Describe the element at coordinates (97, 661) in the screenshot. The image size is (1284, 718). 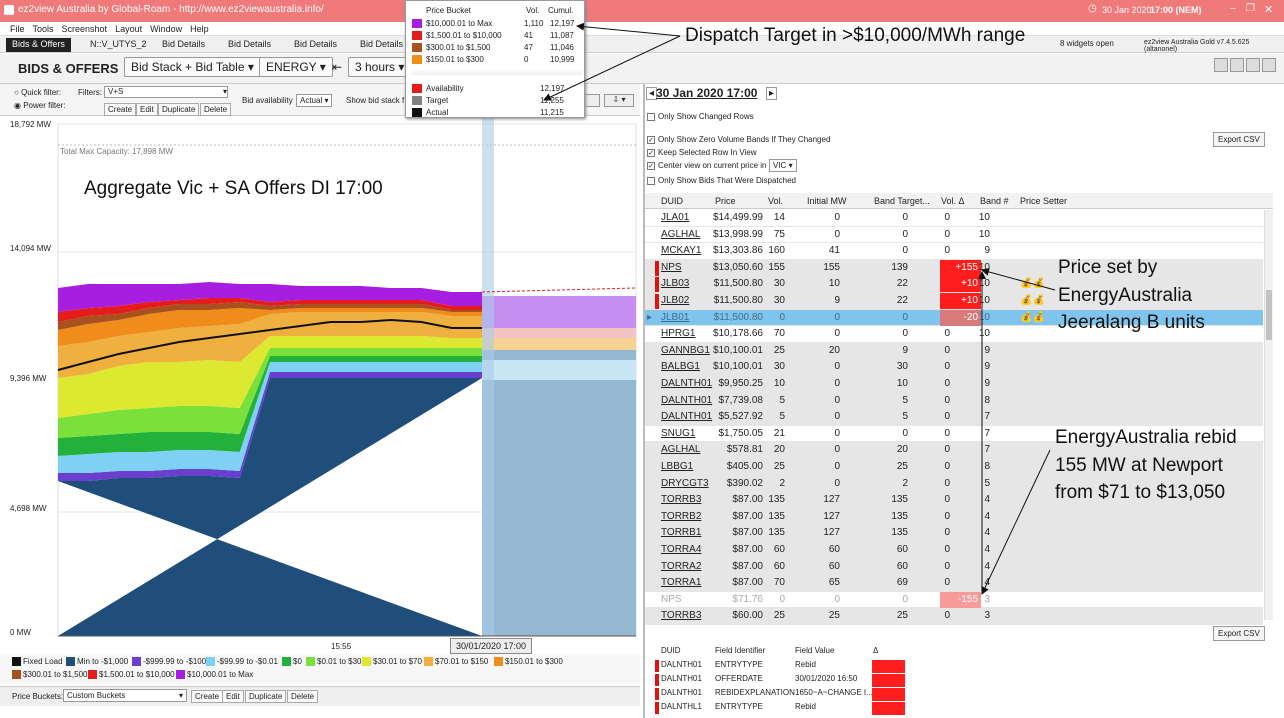
I see `legend-item: Min to -$1,000` at that location.